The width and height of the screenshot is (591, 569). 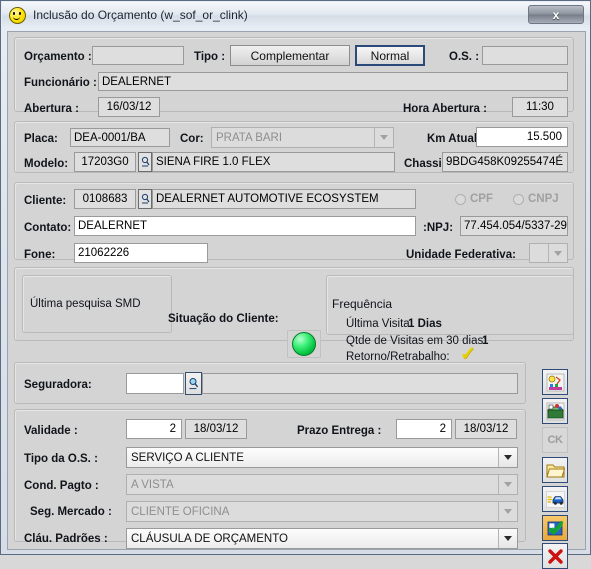 I want to click on window-title: Inclusão do Orçamento (w_sof_or_clink), so click(x=140, y=15).